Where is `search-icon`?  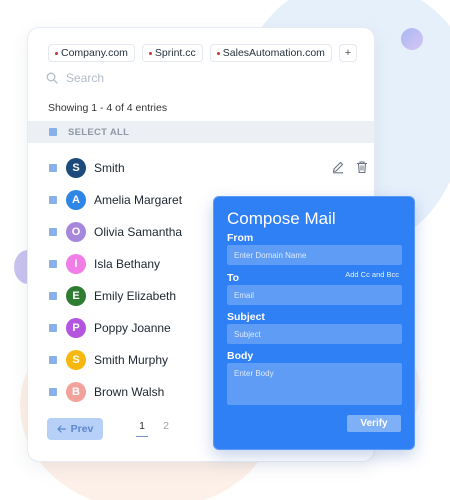
search-icon is located at coordinates (52, 78).